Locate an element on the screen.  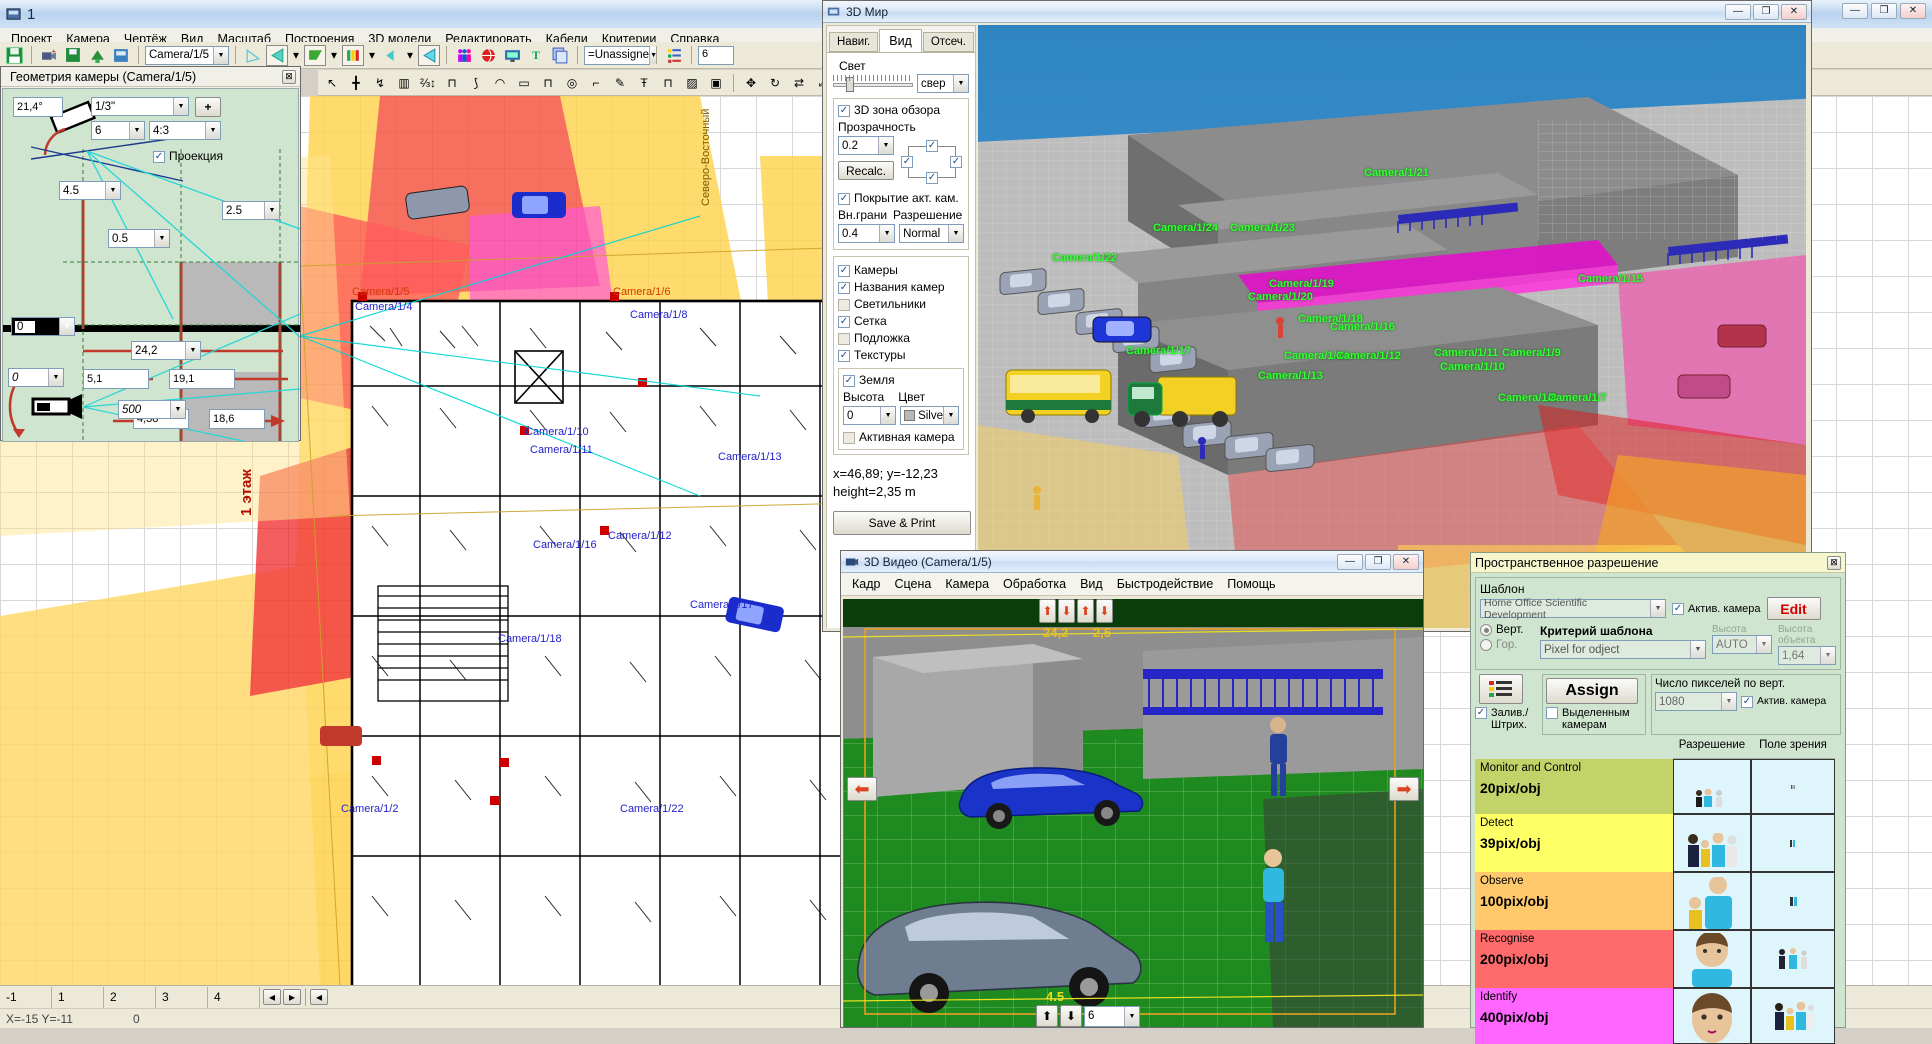
top-edge-down-button: ⬇ is located at coordinates (1066, 611).